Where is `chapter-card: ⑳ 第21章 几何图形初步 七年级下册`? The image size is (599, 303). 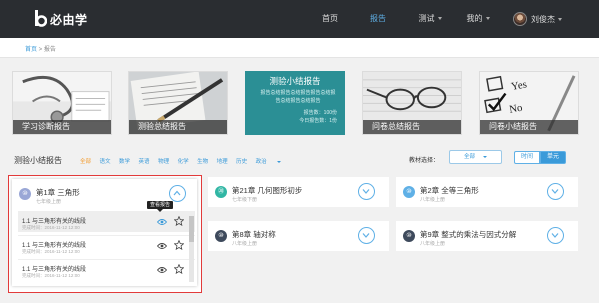
chapter-card: ⑳ 第21章 几何图形初步 七年级下册 is located at coordinates (298, 192).